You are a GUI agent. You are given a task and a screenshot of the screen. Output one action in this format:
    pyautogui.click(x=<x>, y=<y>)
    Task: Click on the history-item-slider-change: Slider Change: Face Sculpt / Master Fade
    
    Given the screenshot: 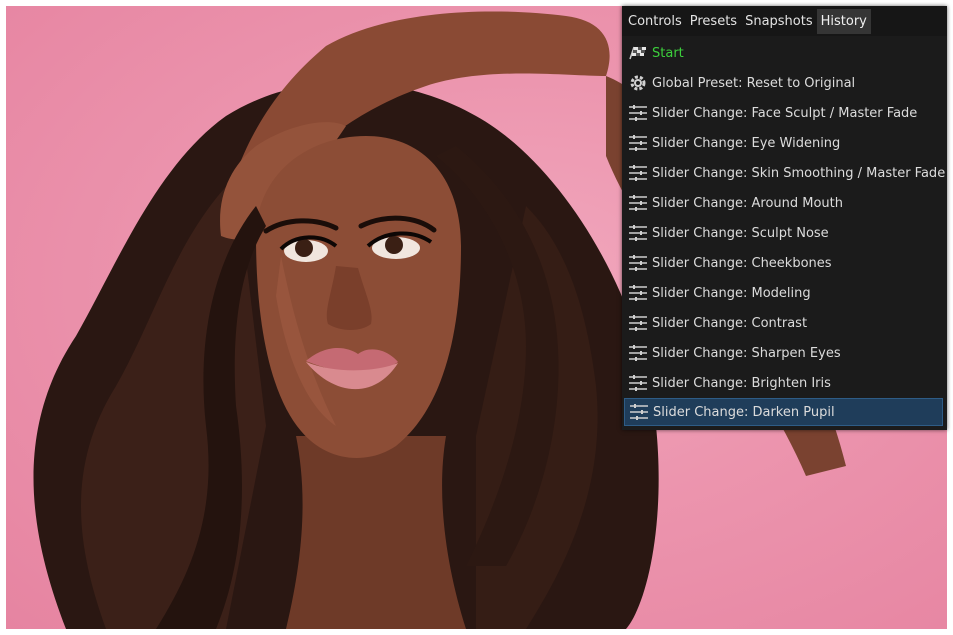 What is the action you would take?
    pyautogui.click(x=784, y=113)
    